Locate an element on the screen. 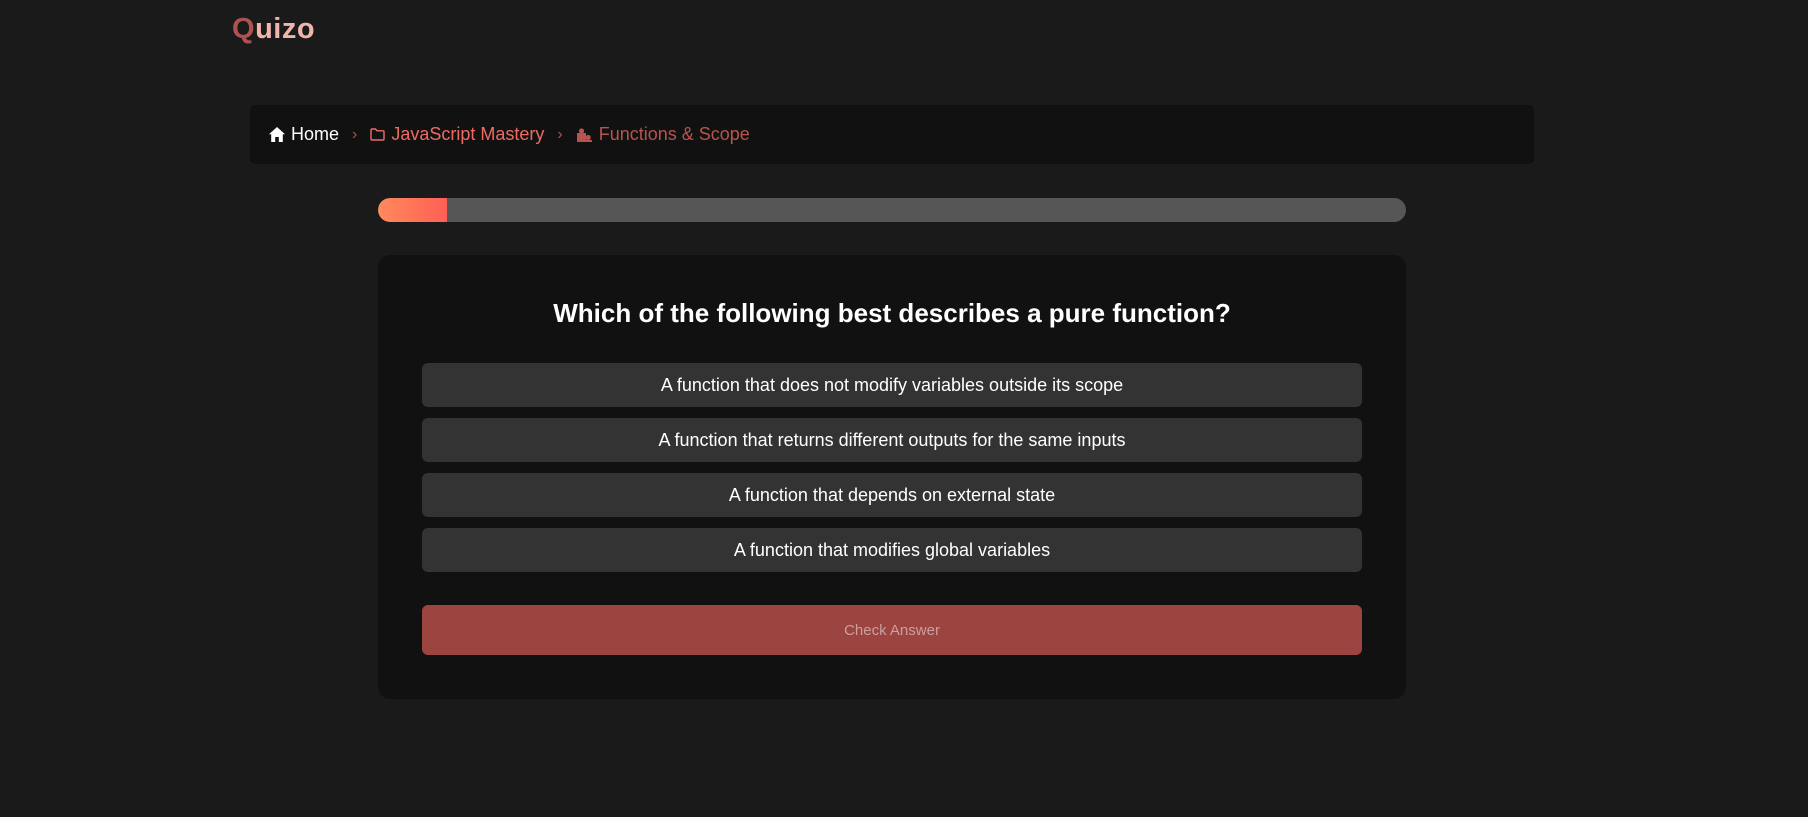 The height and width of the screenshot is (817, 1808). puzzle-icon is located at coordinates (584, 134).